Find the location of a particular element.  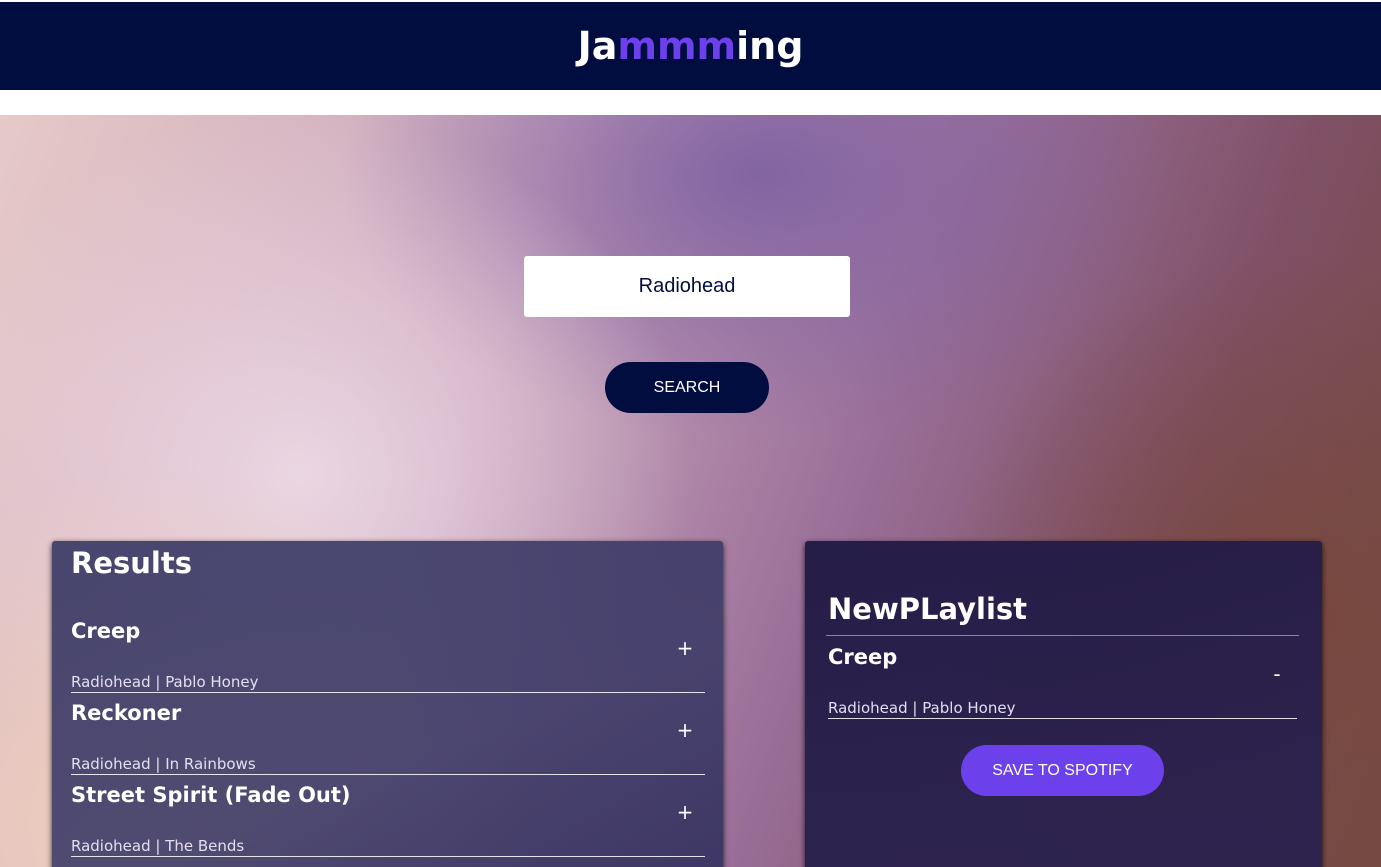

result-track-item: Reckoner Radiohead | In Rainbows + is located at coordinates (388, 734).